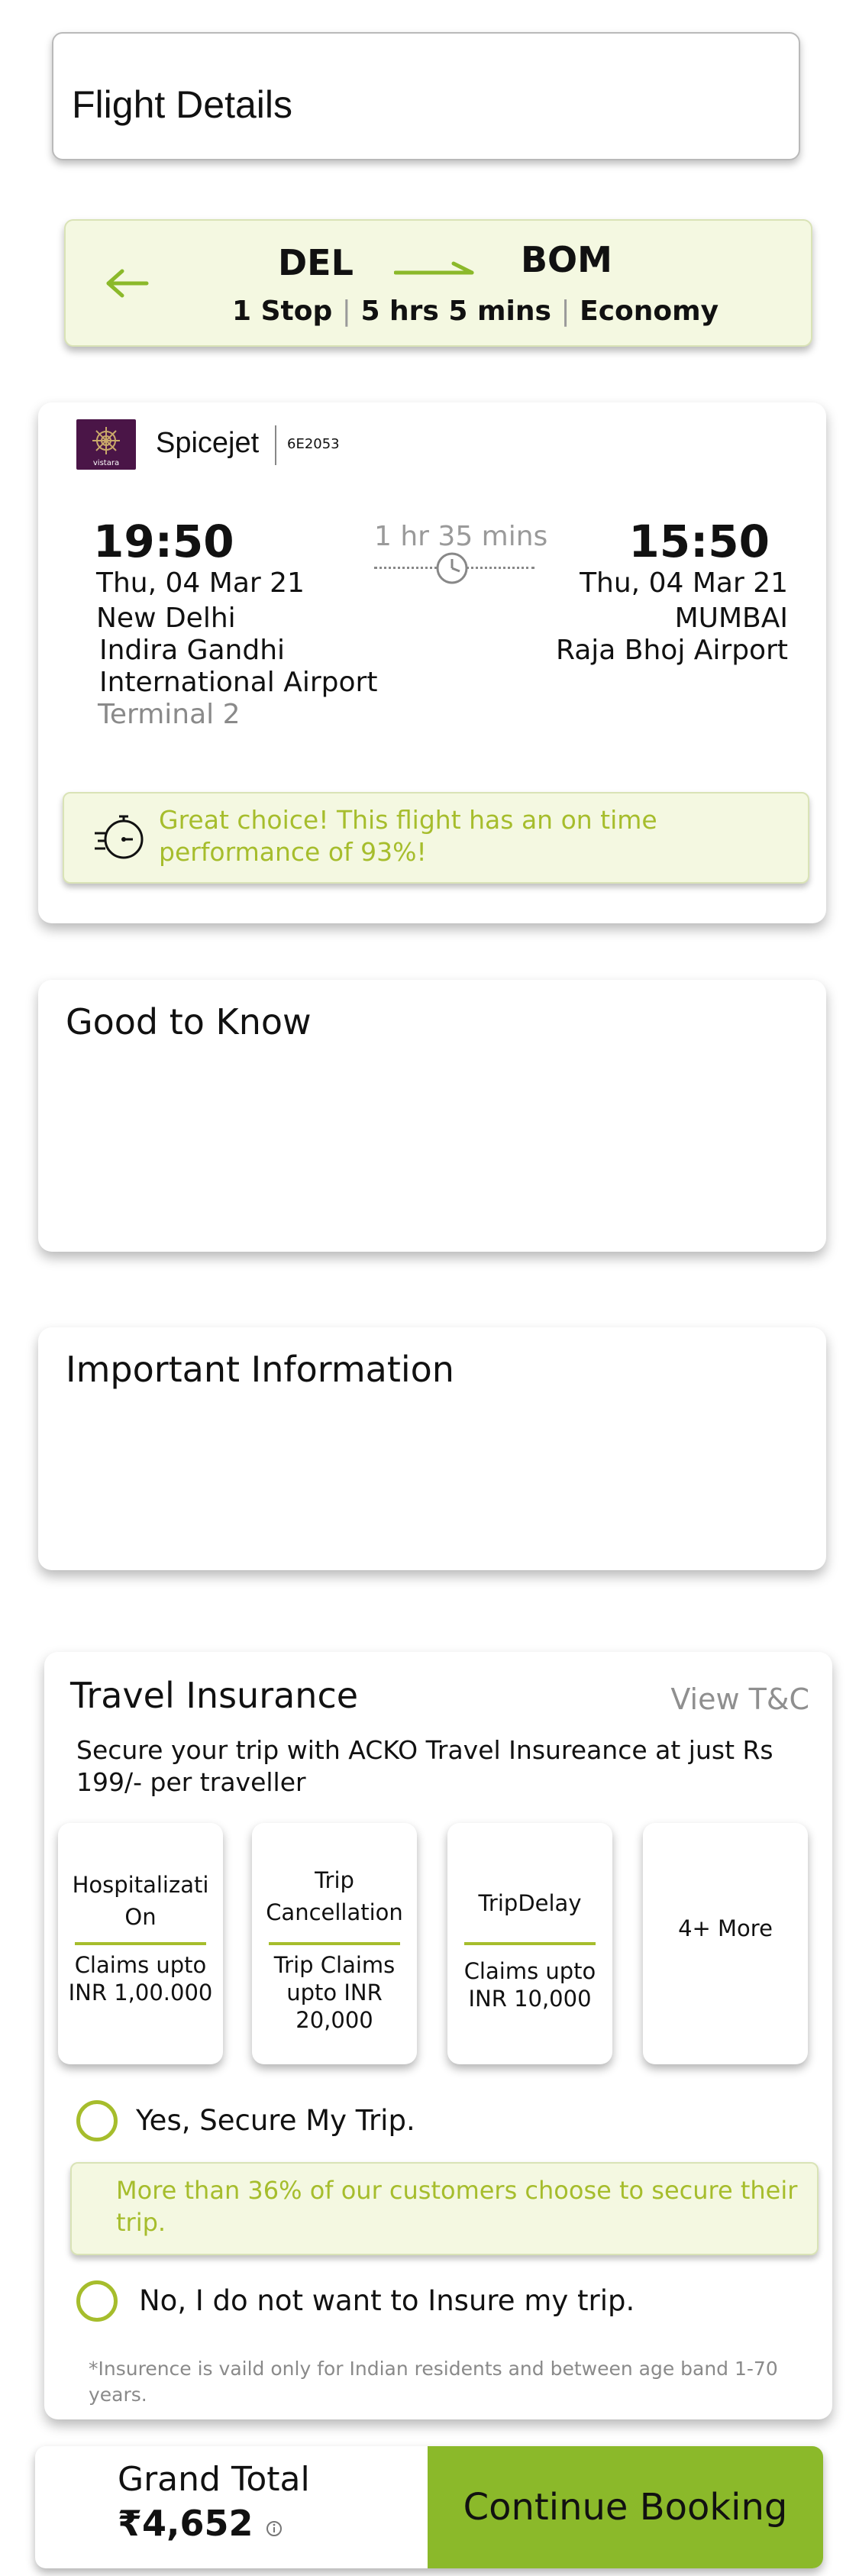  What do you see at coordinates (130, 2523) in the screenshot?
I see `currency-symbol: ₹` at bounding box center [130, 2523].